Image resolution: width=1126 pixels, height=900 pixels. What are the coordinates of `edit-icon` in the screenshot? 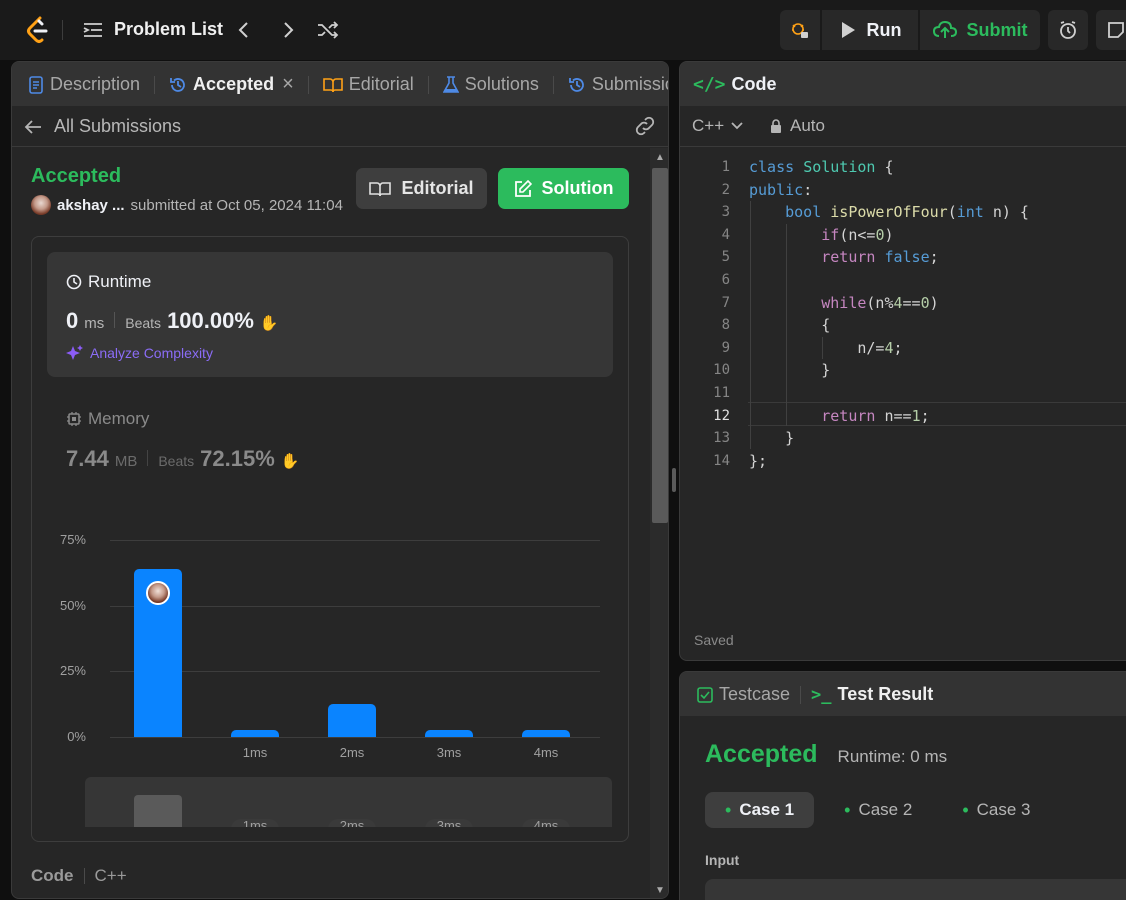 It's located at (523, 188).